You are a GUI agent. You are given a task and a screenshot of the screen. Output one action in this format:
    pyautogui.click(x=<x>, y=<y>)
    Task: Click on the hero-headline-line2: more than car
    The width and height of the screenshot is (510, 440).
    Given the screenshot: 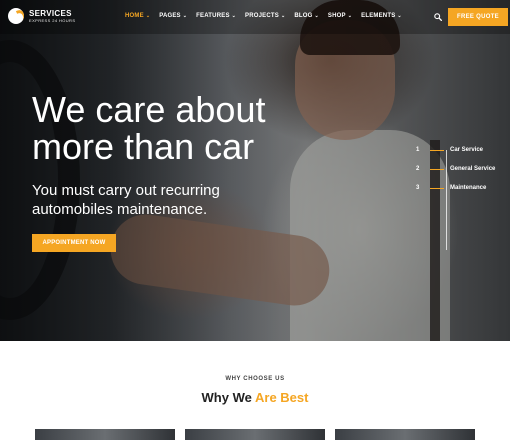 What is the action you would take?
    pyautogui.click(x=143, y=146)
    